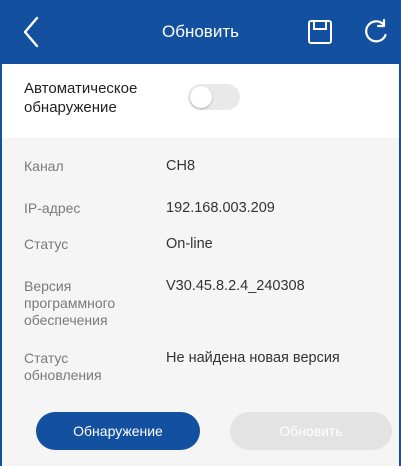 This screenshot has height=466, width=401. Describe the element at coordinates (235, 286) in the screenshot. I see `version-value: V30.45.8.2.4_240308` at that location.